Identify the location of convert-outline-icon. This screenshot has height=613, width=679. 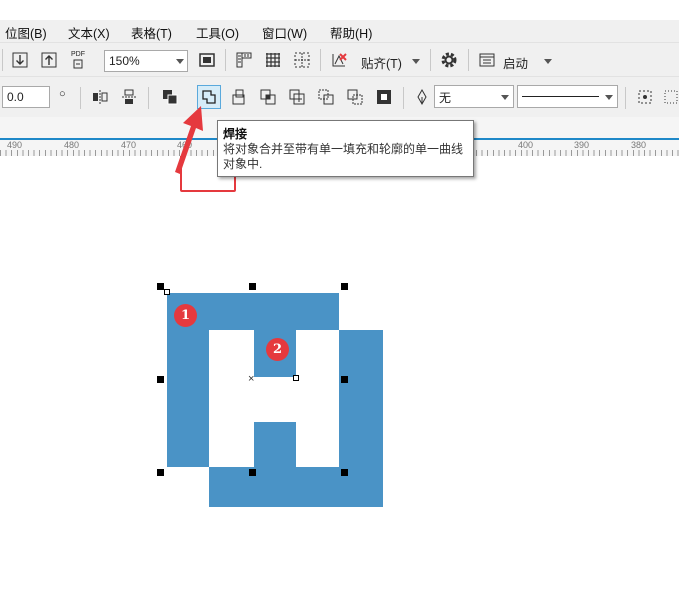
(645, 97).